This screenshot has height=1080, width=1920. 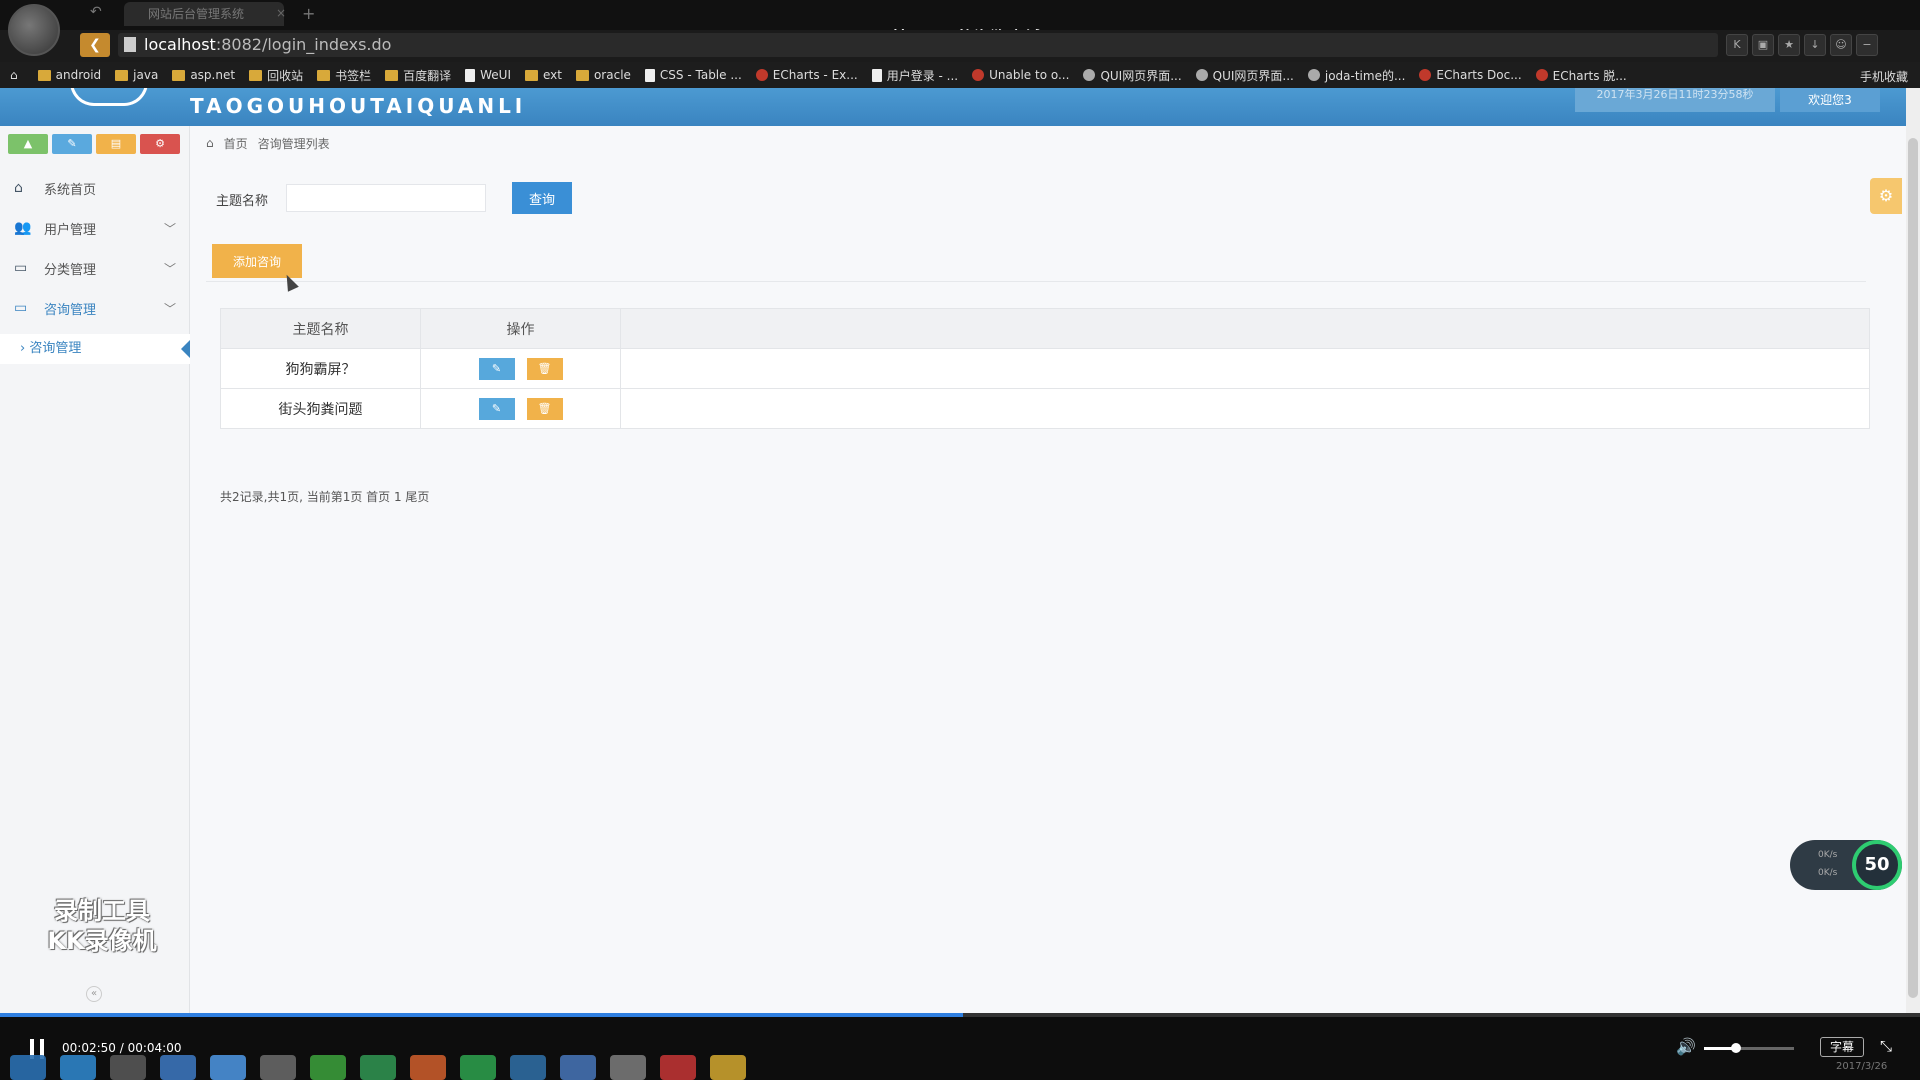 I want to click on bookmark-item: 回收站, so click(x=276, y=75).